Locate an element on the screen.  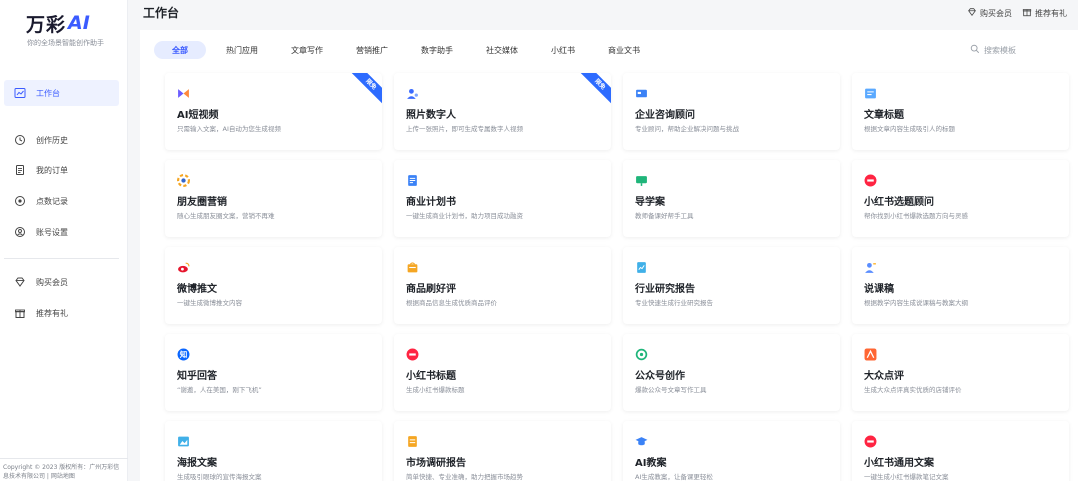
search-icon is located at coordinates (975, 50).